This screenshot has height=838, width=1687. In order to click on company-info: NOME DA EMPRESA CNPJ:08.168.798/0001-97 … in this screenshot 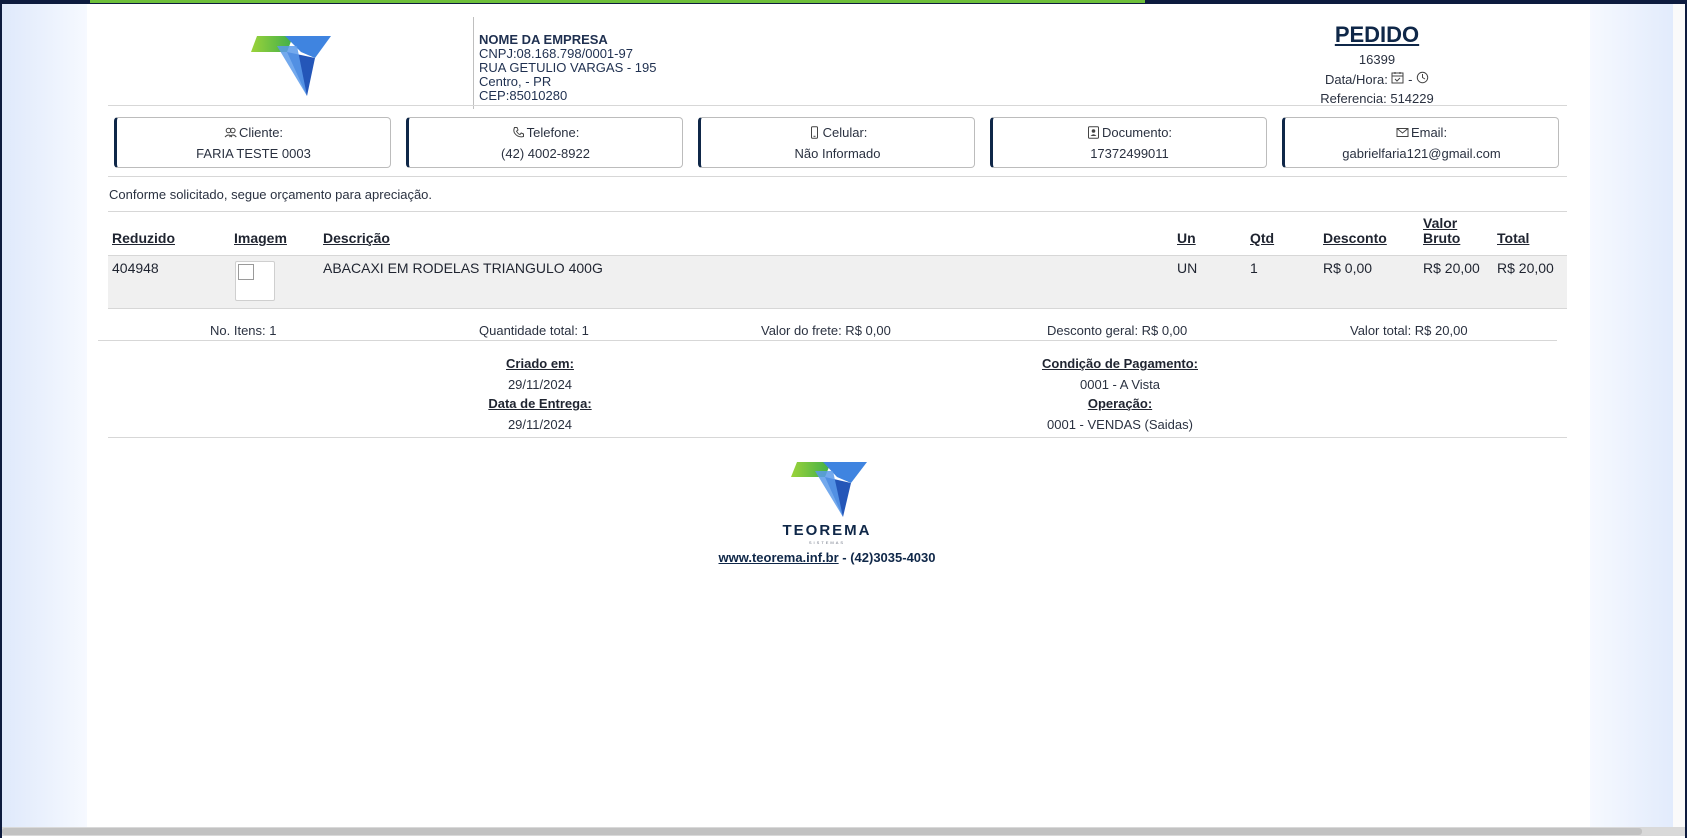, I will do `click(564, 63)`.